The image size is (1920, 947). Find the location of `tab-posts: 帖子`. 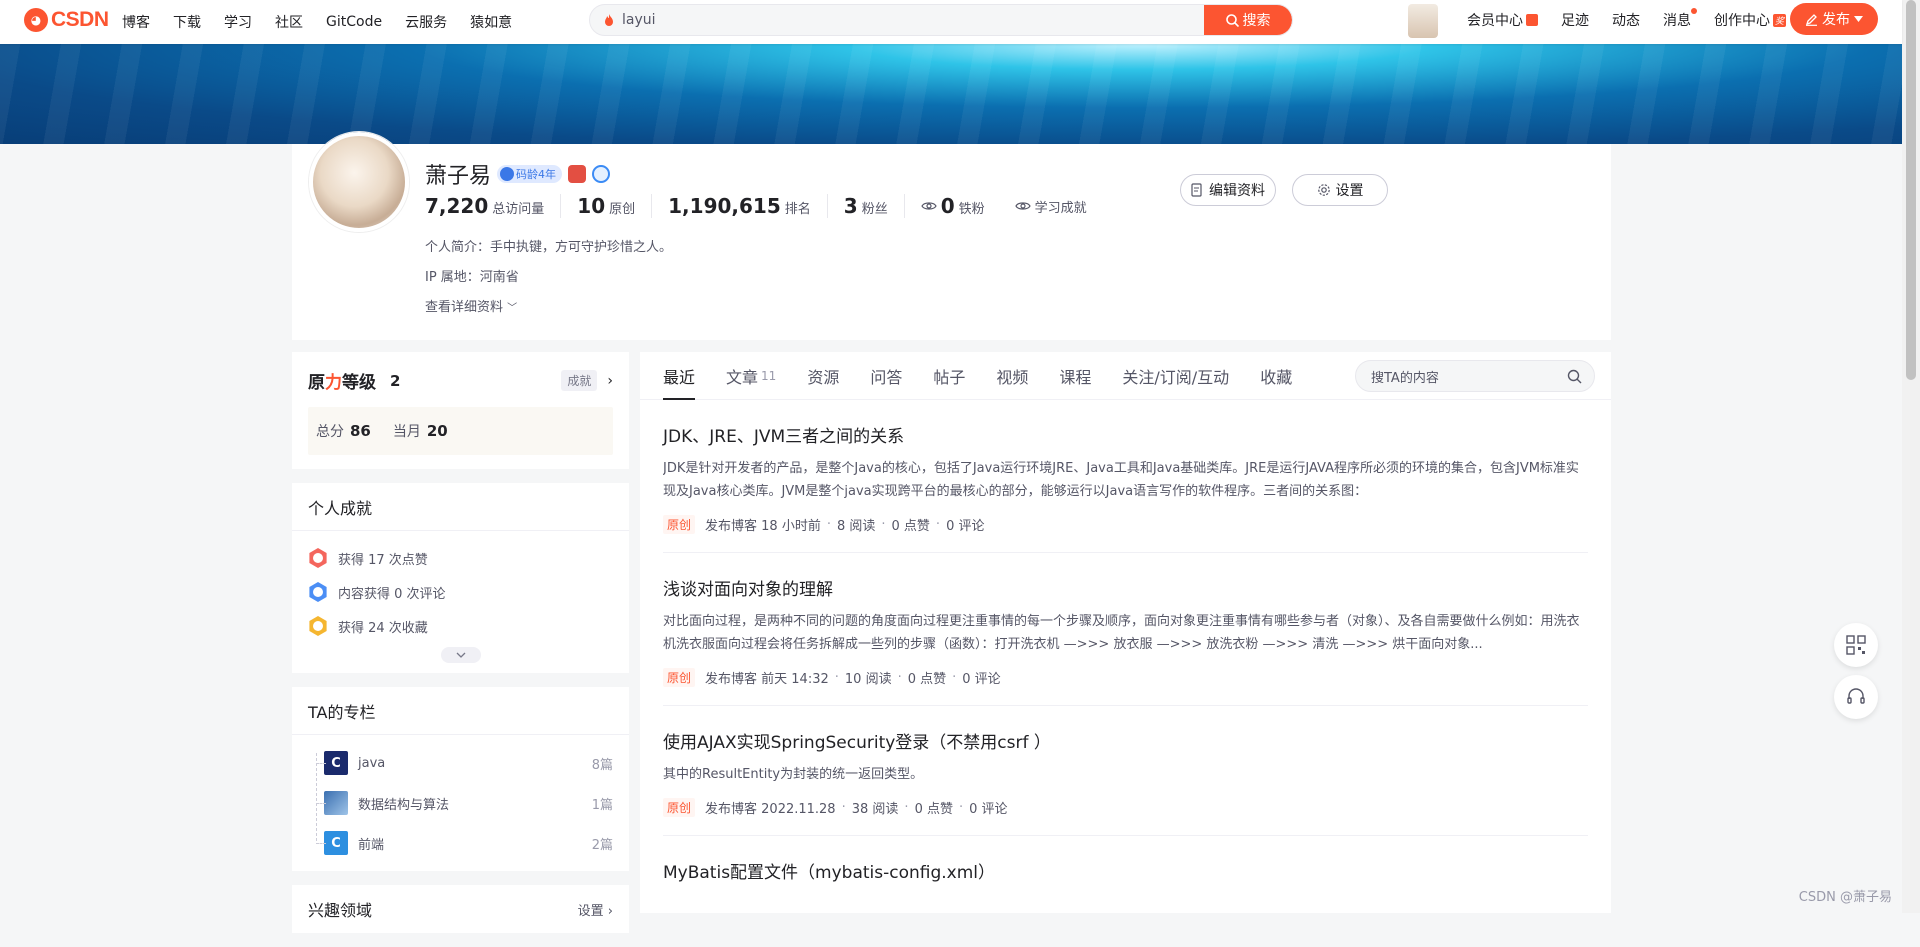

tab-posts: 帖子 is located at coordinates (949, 376).